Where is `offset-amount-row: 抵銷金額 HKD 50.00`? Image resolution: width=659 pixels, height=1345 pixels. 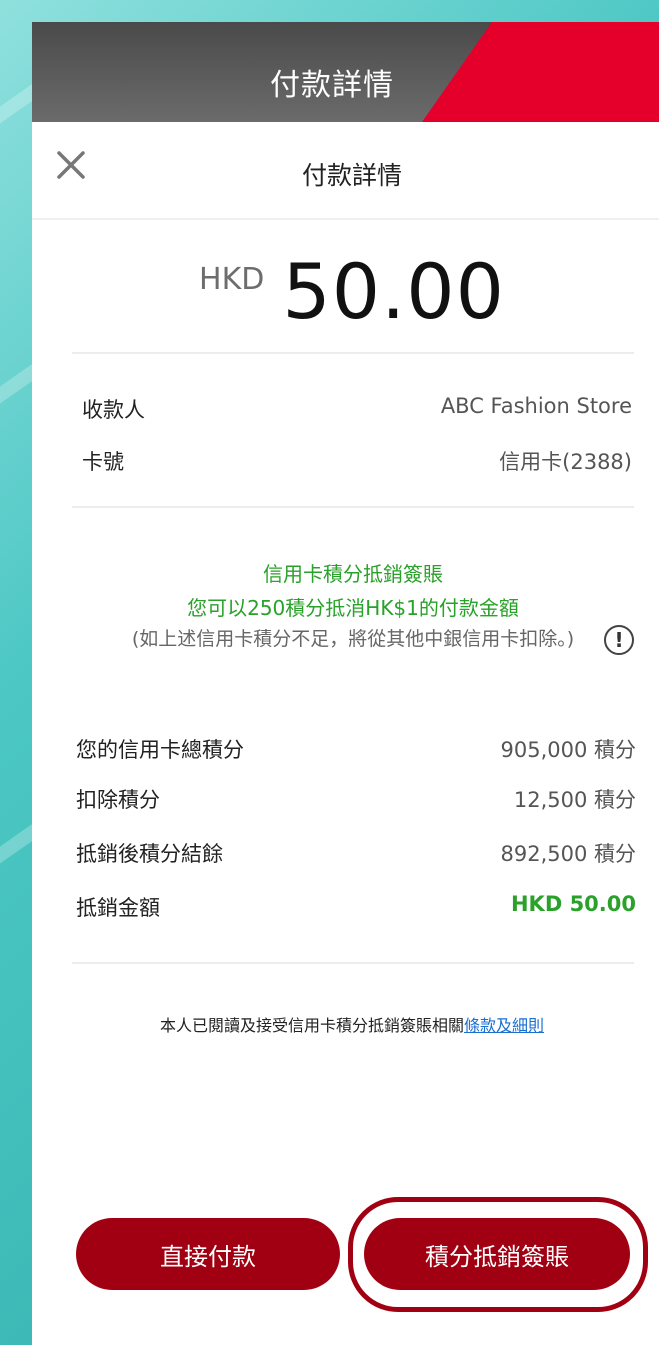
offset-amount-row: 抵銷金額 HKD 50.00 is located at coordinates (356, 907).